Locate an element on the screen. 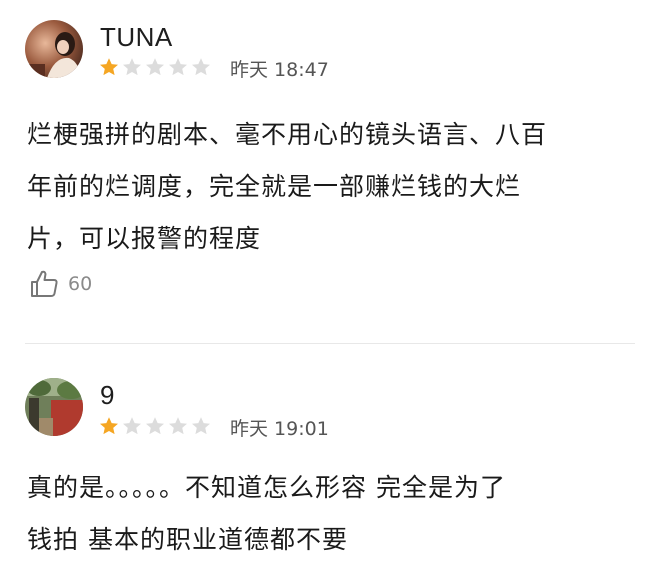 The image size is (660, 575). like-button: 60 is located at coordinates (60, 284).